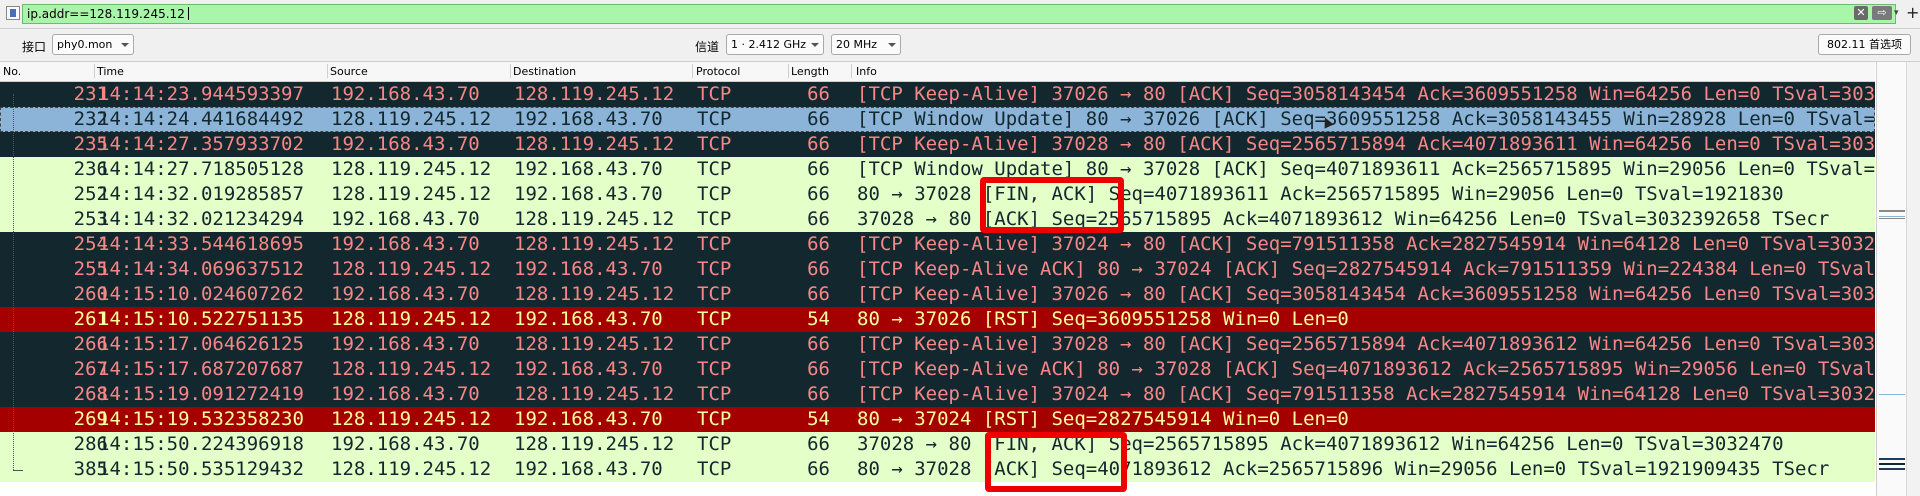 Image resolution: width=1920 pixels, height=496 pixels. I want to click on add-filter-button-icon: +, so click(1912, 13).